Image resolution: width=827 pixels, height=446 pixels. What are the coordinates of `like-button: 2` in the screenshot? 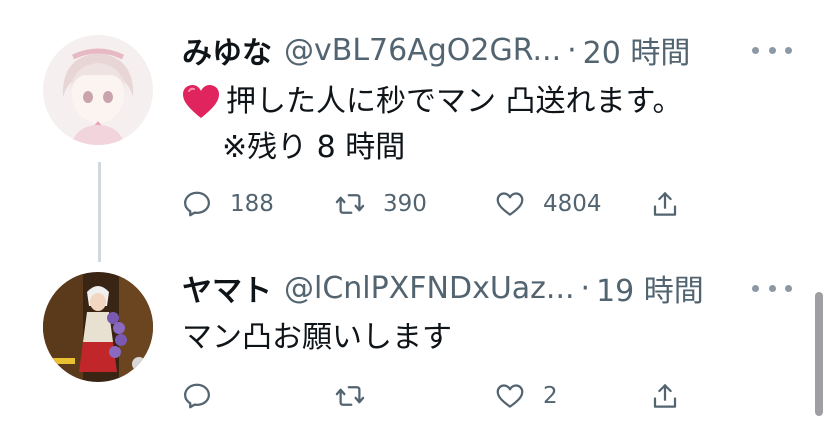 It's located at (526, 396).